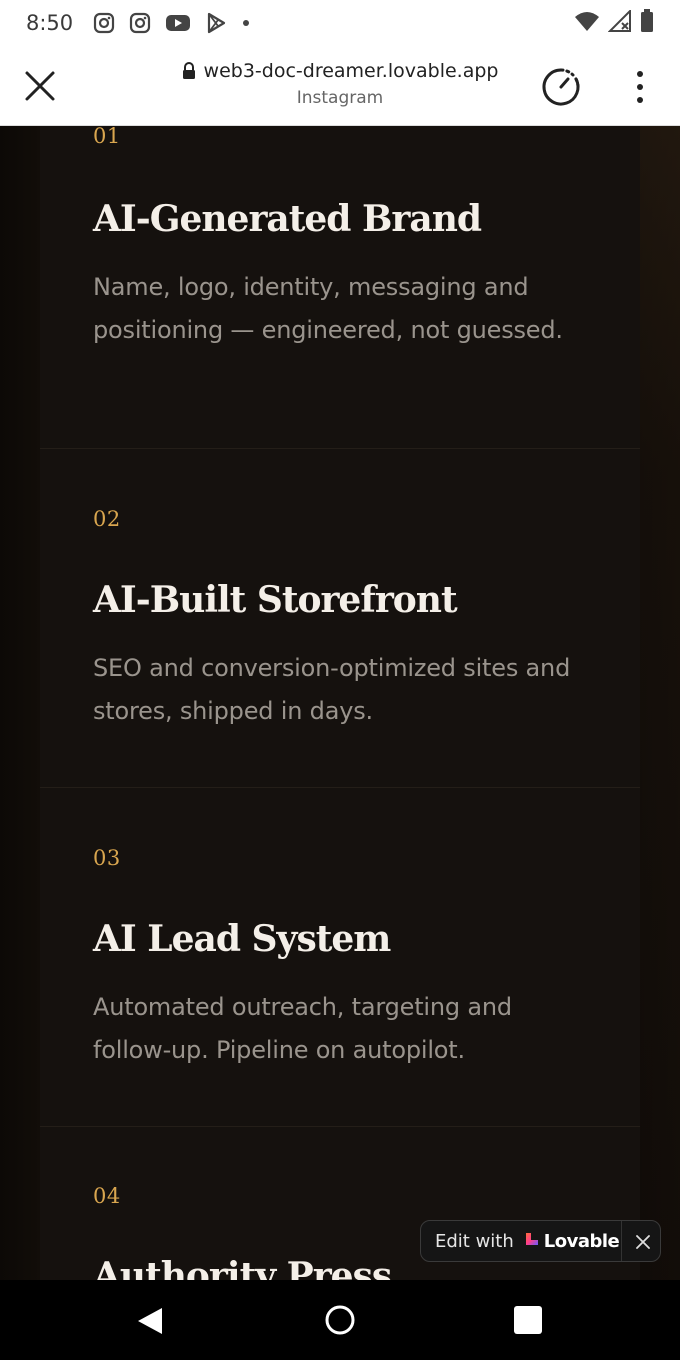 The width and height of the screenshot is (680, 1360). Describe the element at coordinates (619, 22) in the screenshot. I see `cellular-no-signal-icon` at that location.